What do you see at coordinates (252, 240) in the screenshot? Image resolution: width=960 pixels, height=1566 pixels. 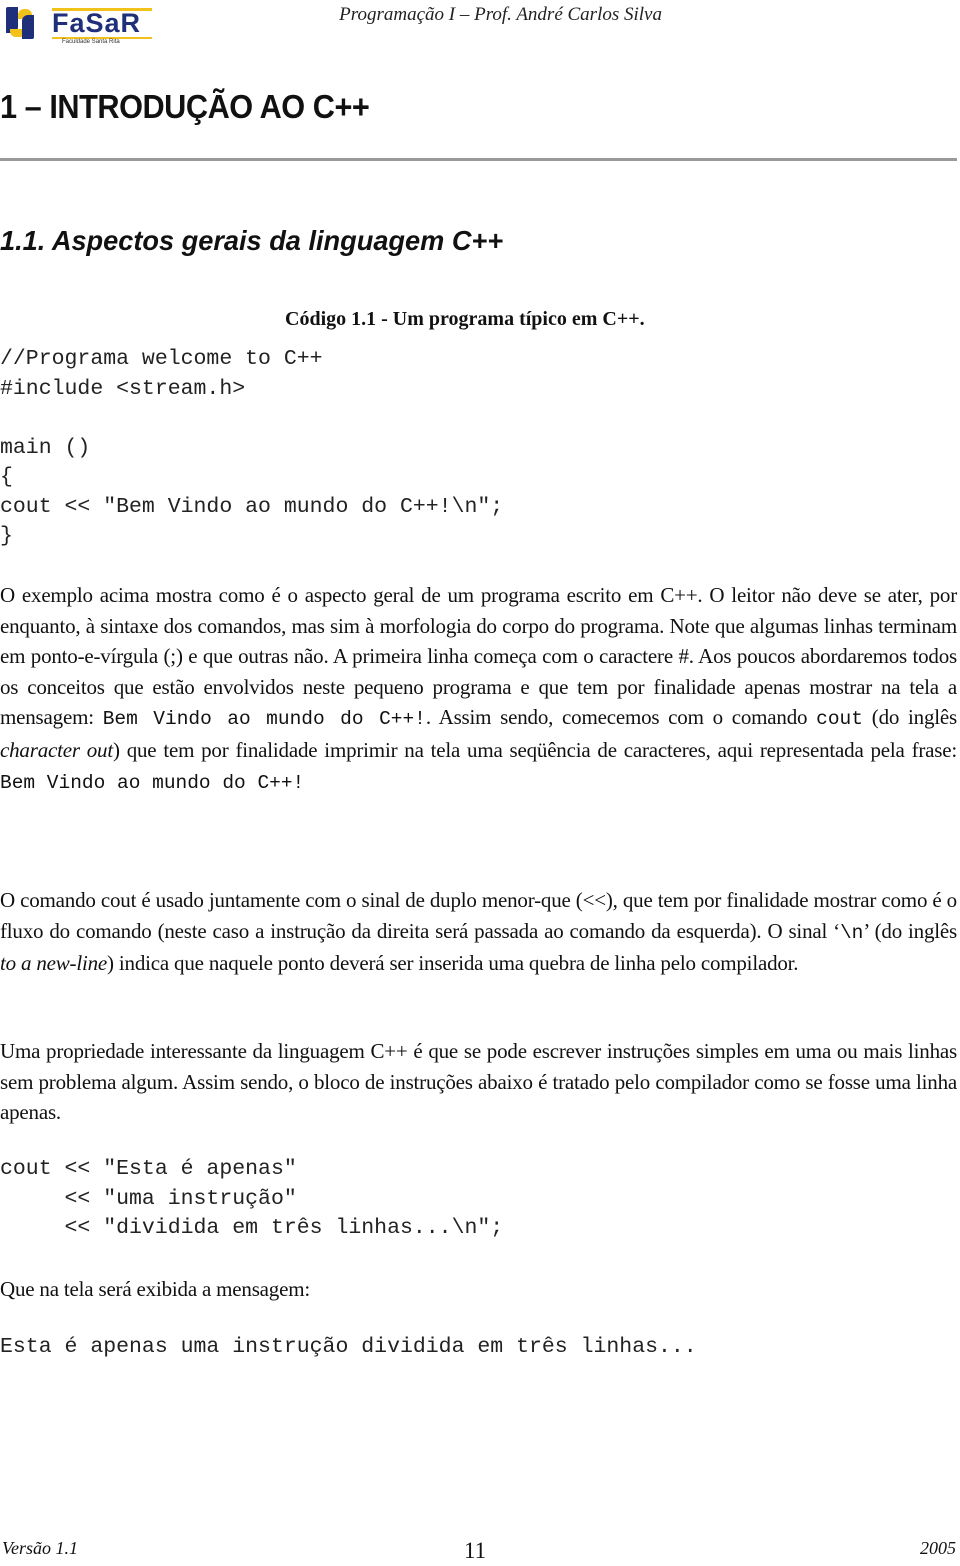 I see `section-title: 1.1. Aspectos gerais da linguagem C++` at bounding box center [252, 240].